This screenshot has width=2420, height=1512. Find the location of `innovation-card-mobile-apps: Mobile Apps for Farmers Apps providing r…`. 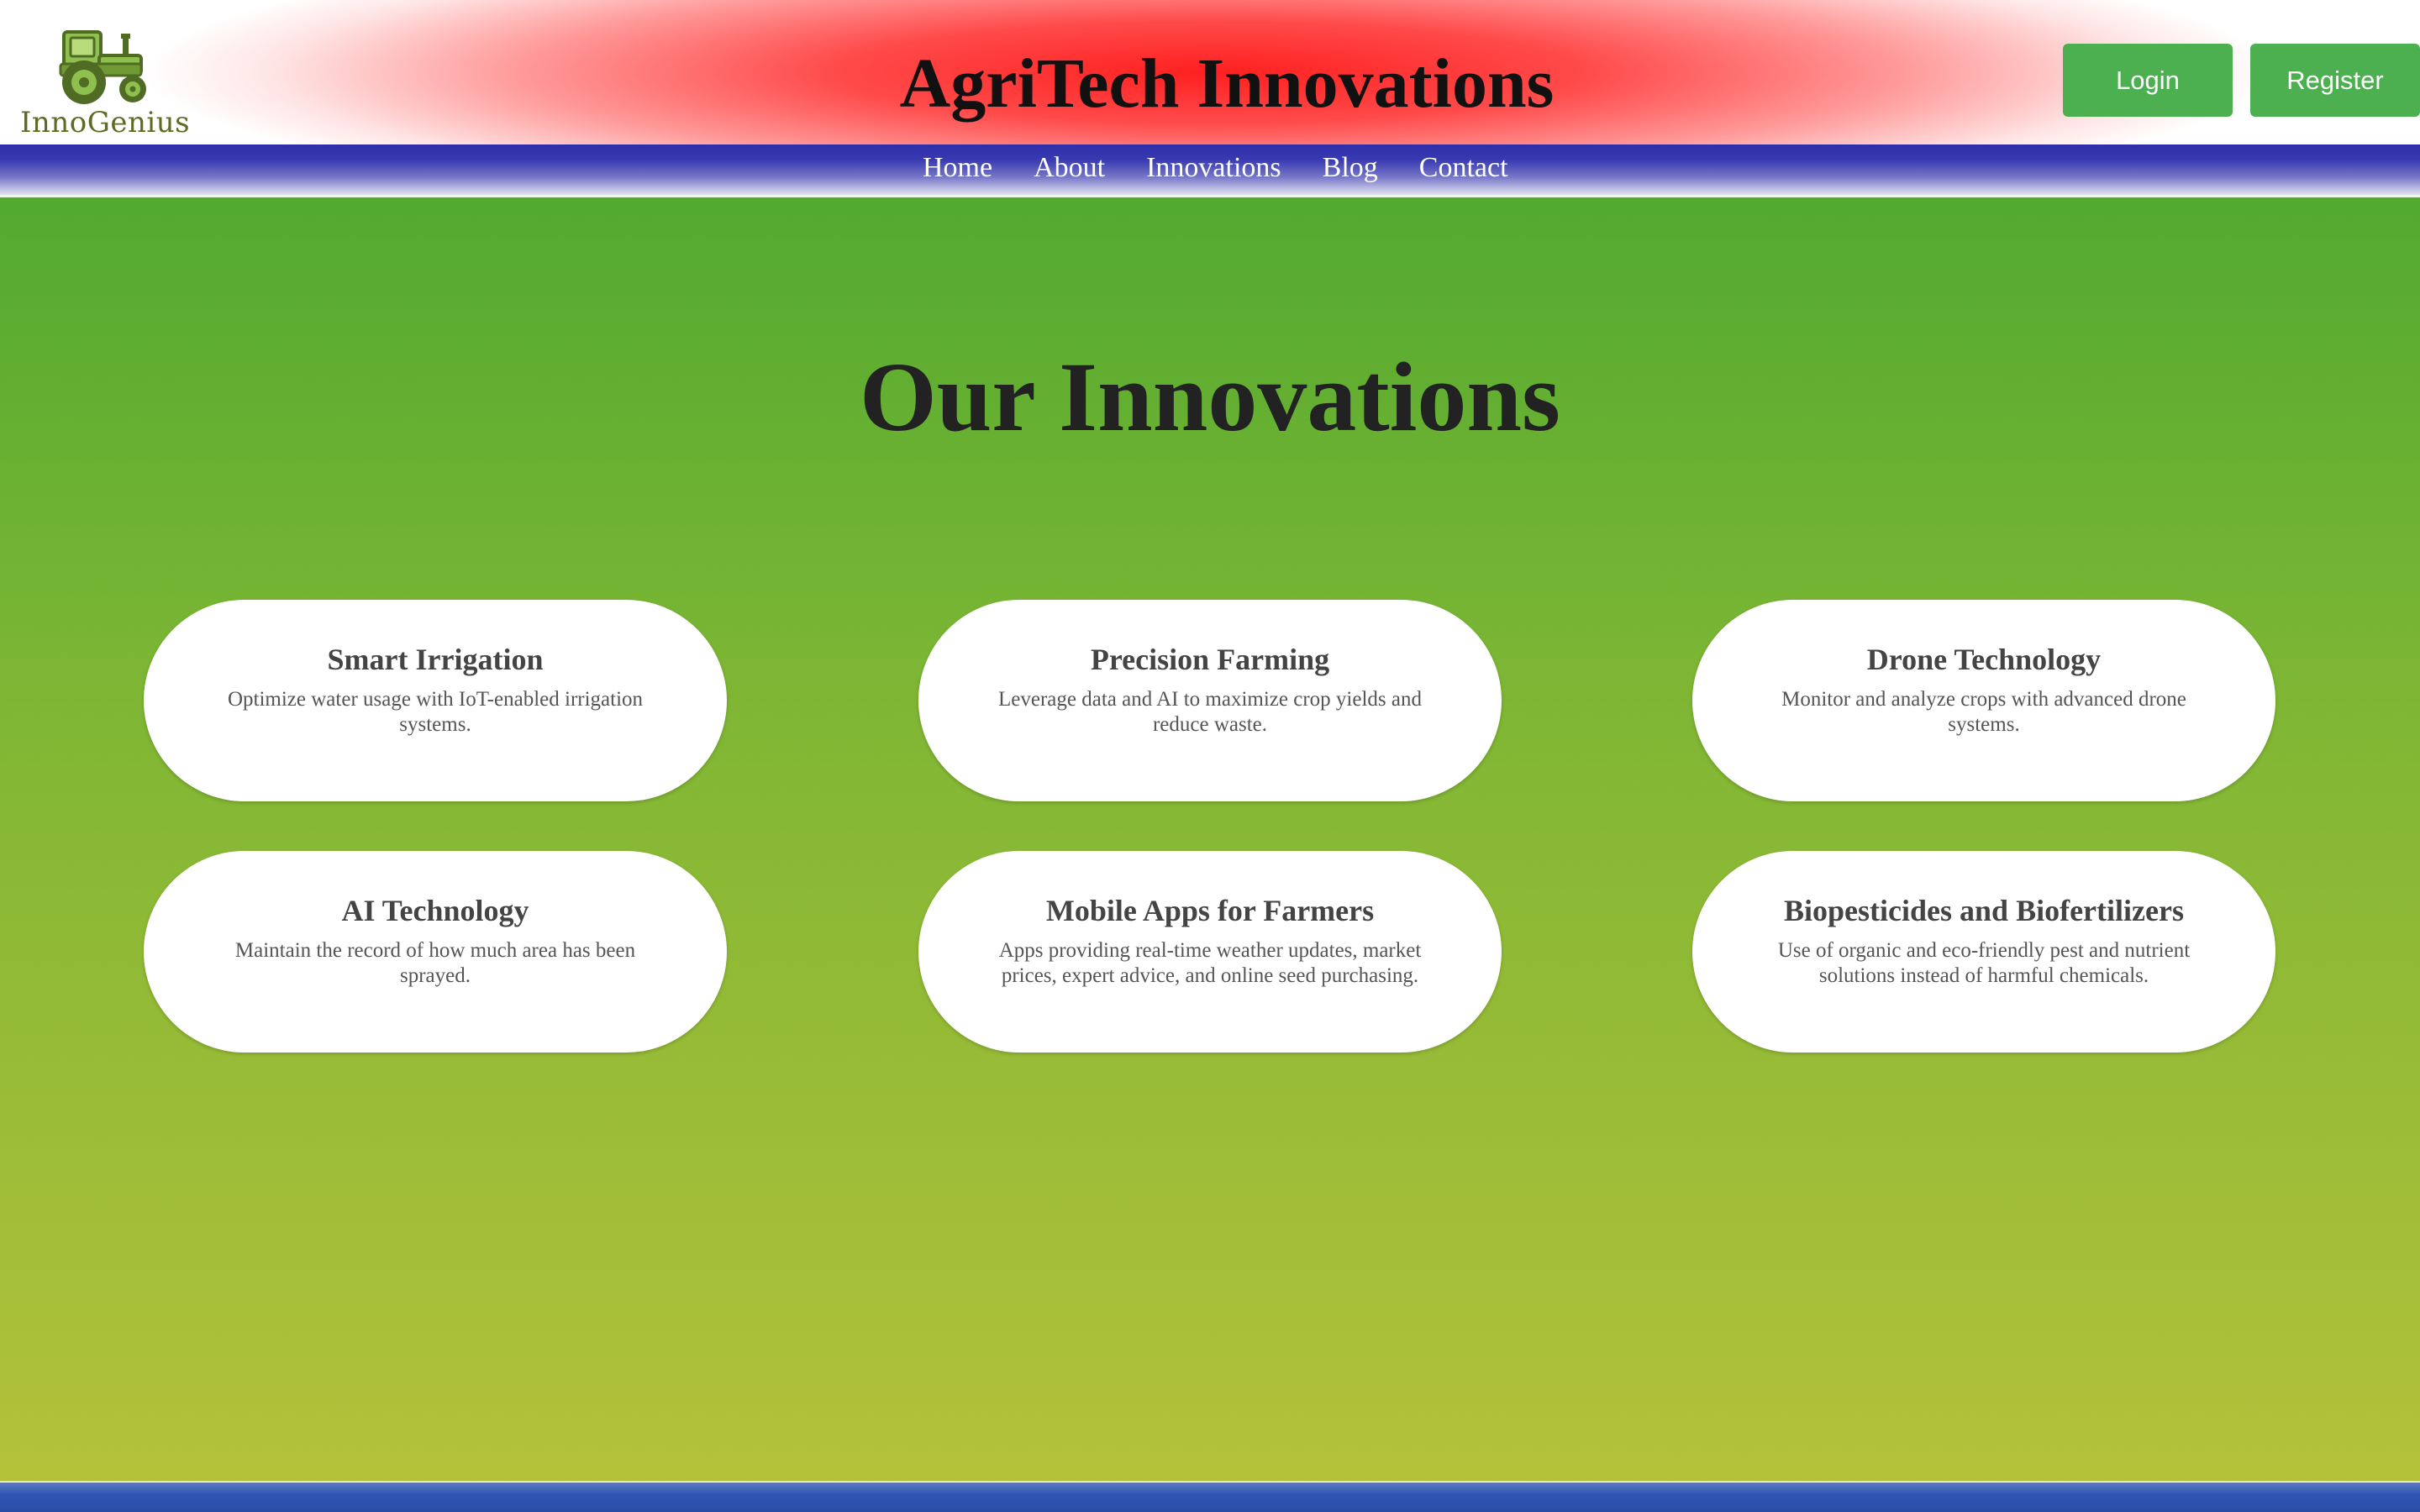

innovation-card-mobile-apps: Mobile Apps for Farmers Apps providing r… is located at coordinates (1210, 952).